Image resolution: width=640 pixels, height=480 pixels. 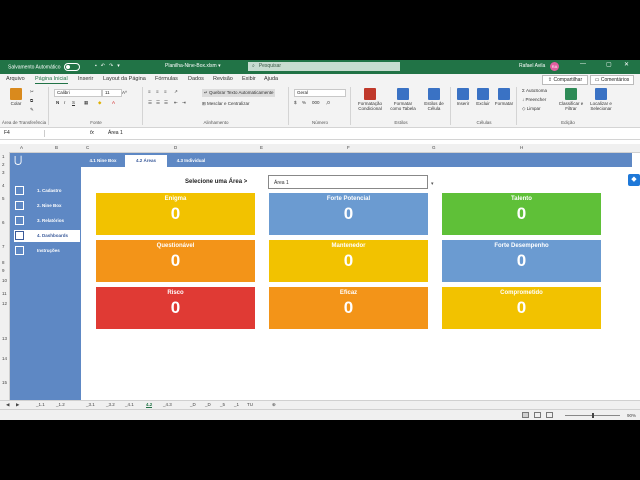 I want to click on paste-button: Colar, so click(x=16, y=97).